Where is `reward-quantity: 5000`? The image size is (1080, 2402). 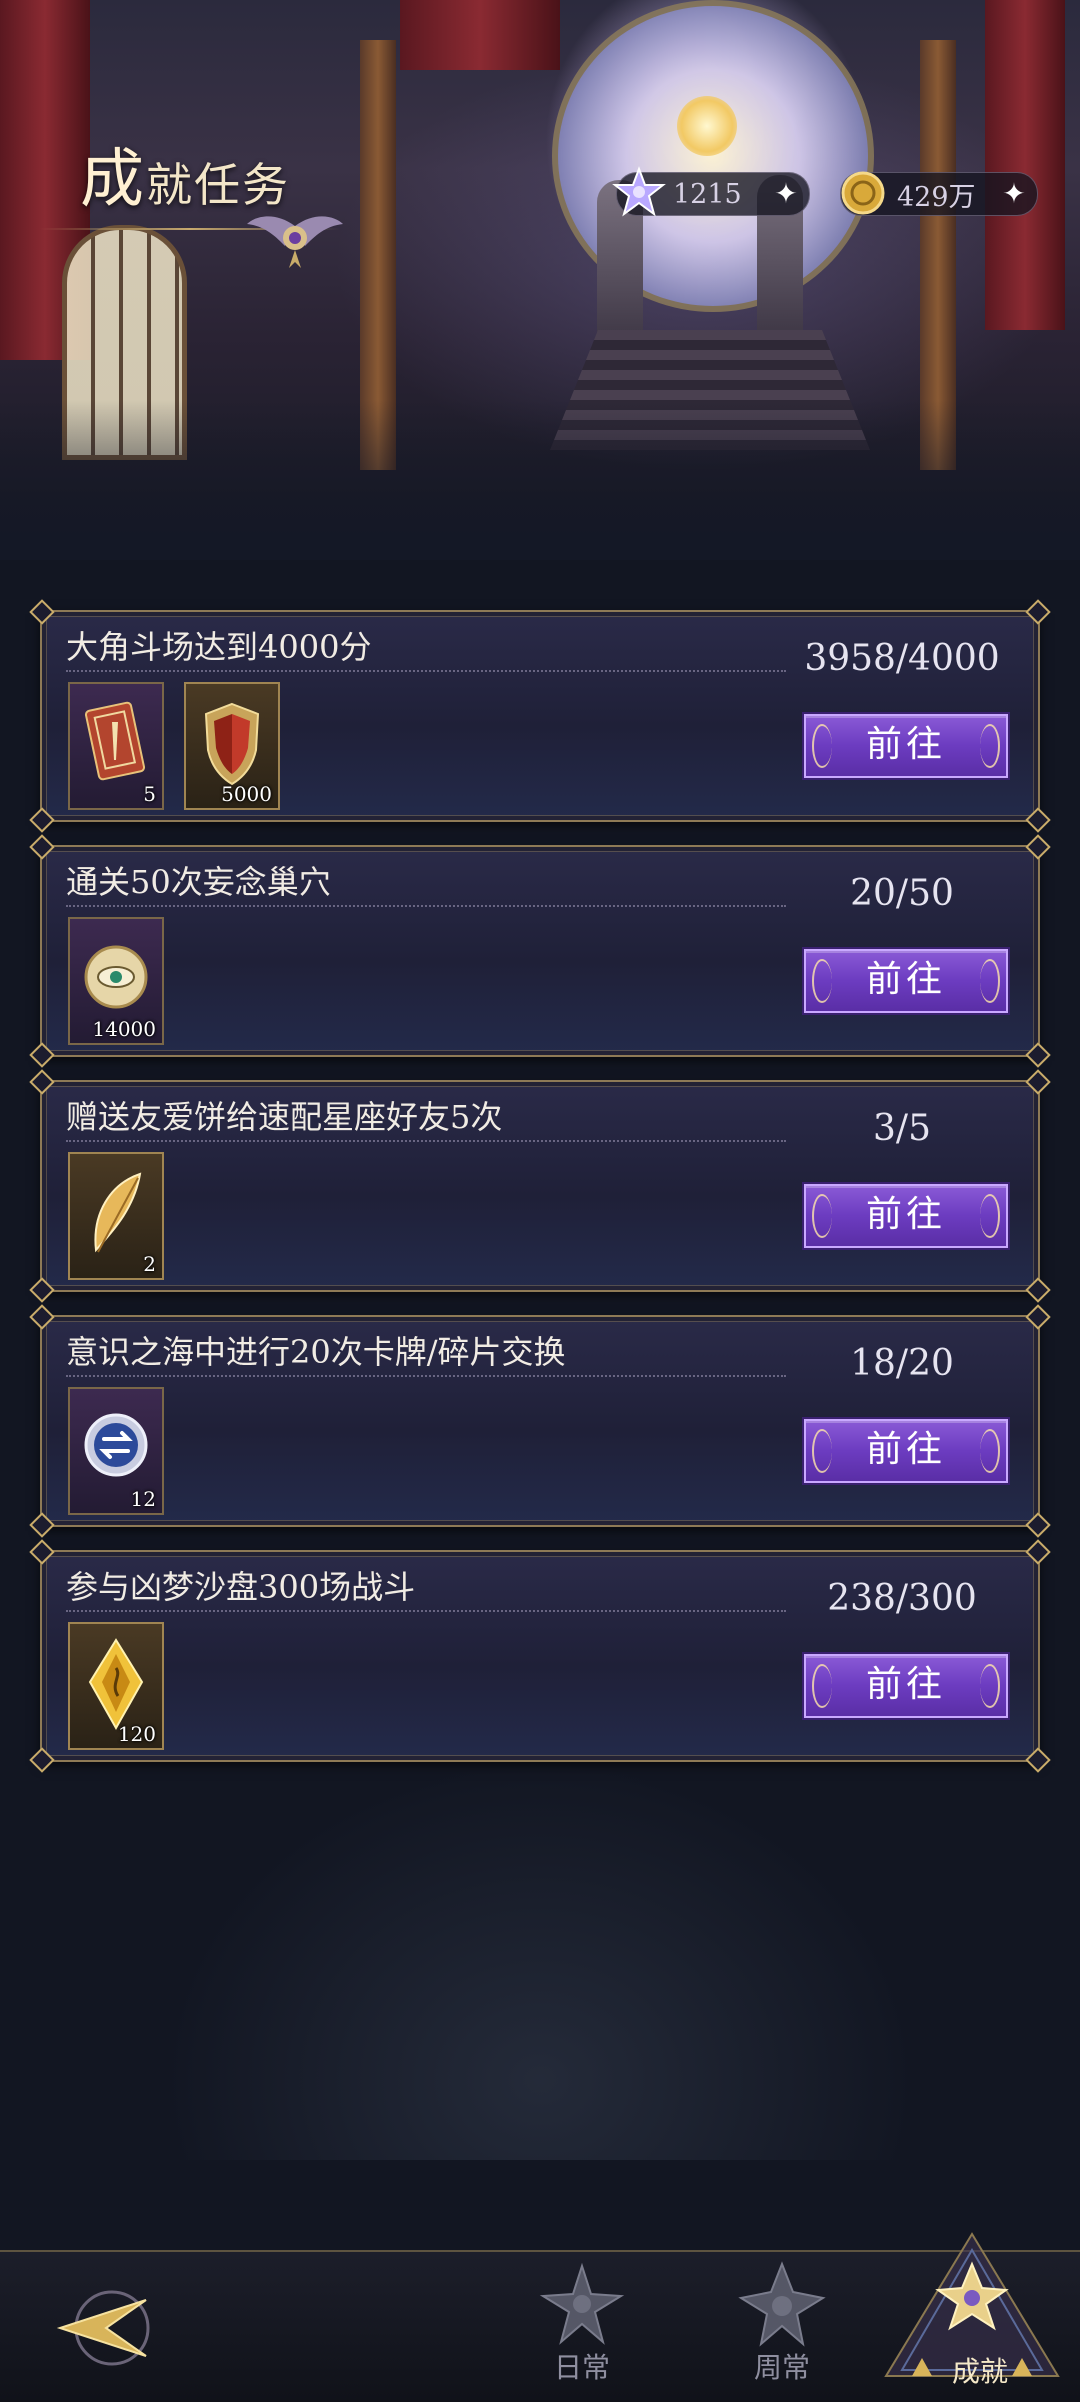
reward-quantity: 5000 is located at coordinates (246, 794).